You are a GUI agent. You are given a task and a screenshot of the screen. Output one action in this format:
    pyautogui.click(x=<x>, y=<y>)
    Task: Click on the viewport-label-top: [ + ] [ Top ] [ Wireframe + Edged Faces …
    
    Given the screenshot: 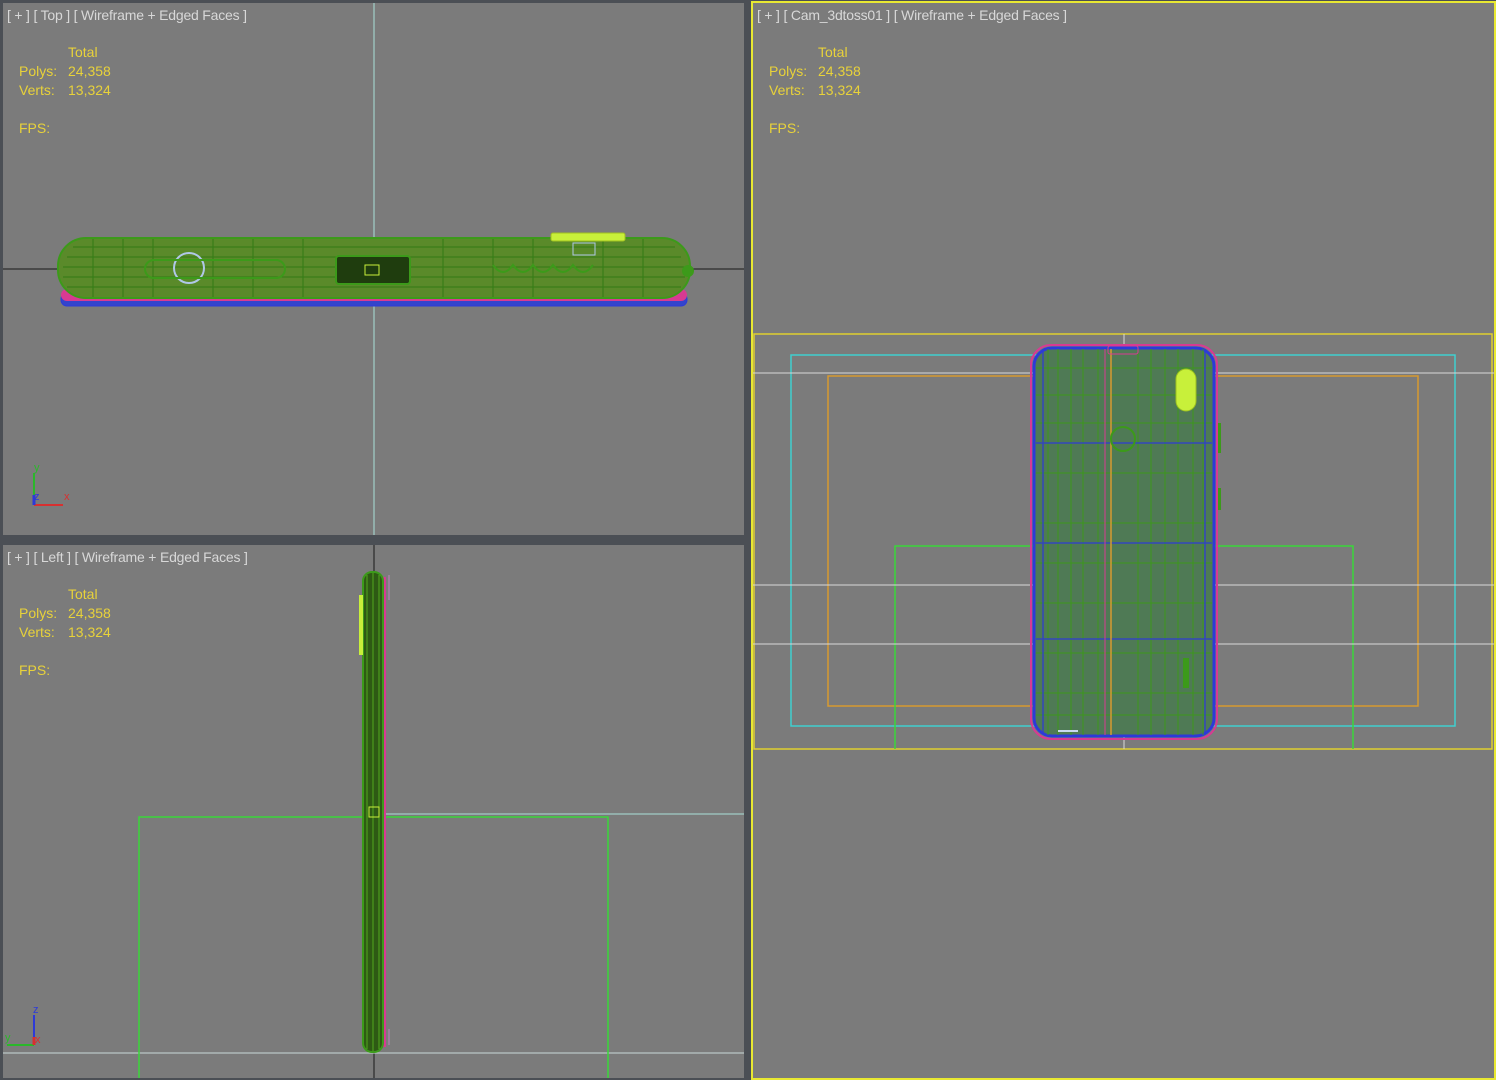 What is the action you would take?
    pyautogui.click(x=127, y=15)
    